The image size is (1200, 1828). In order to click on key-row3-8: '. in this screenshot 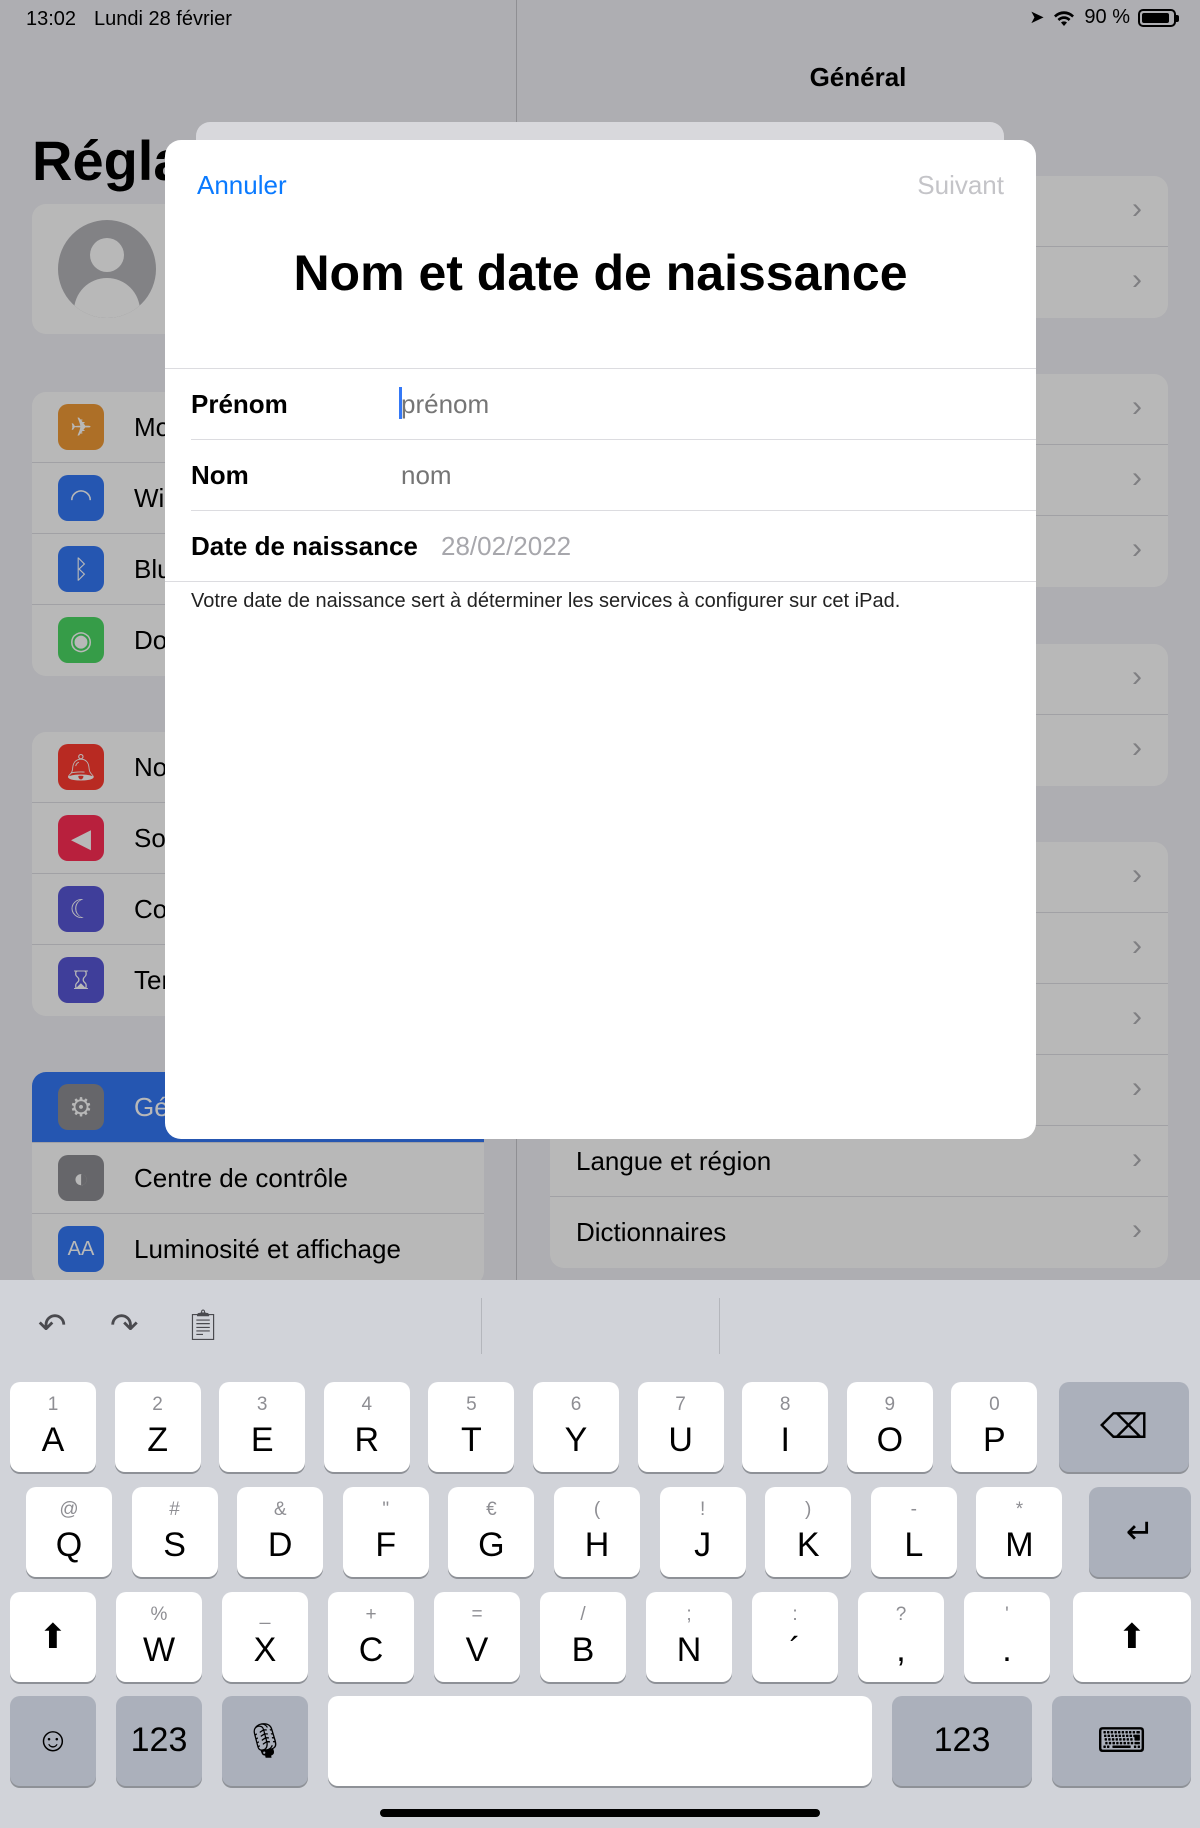, I will do `click(1007, 1637)`.